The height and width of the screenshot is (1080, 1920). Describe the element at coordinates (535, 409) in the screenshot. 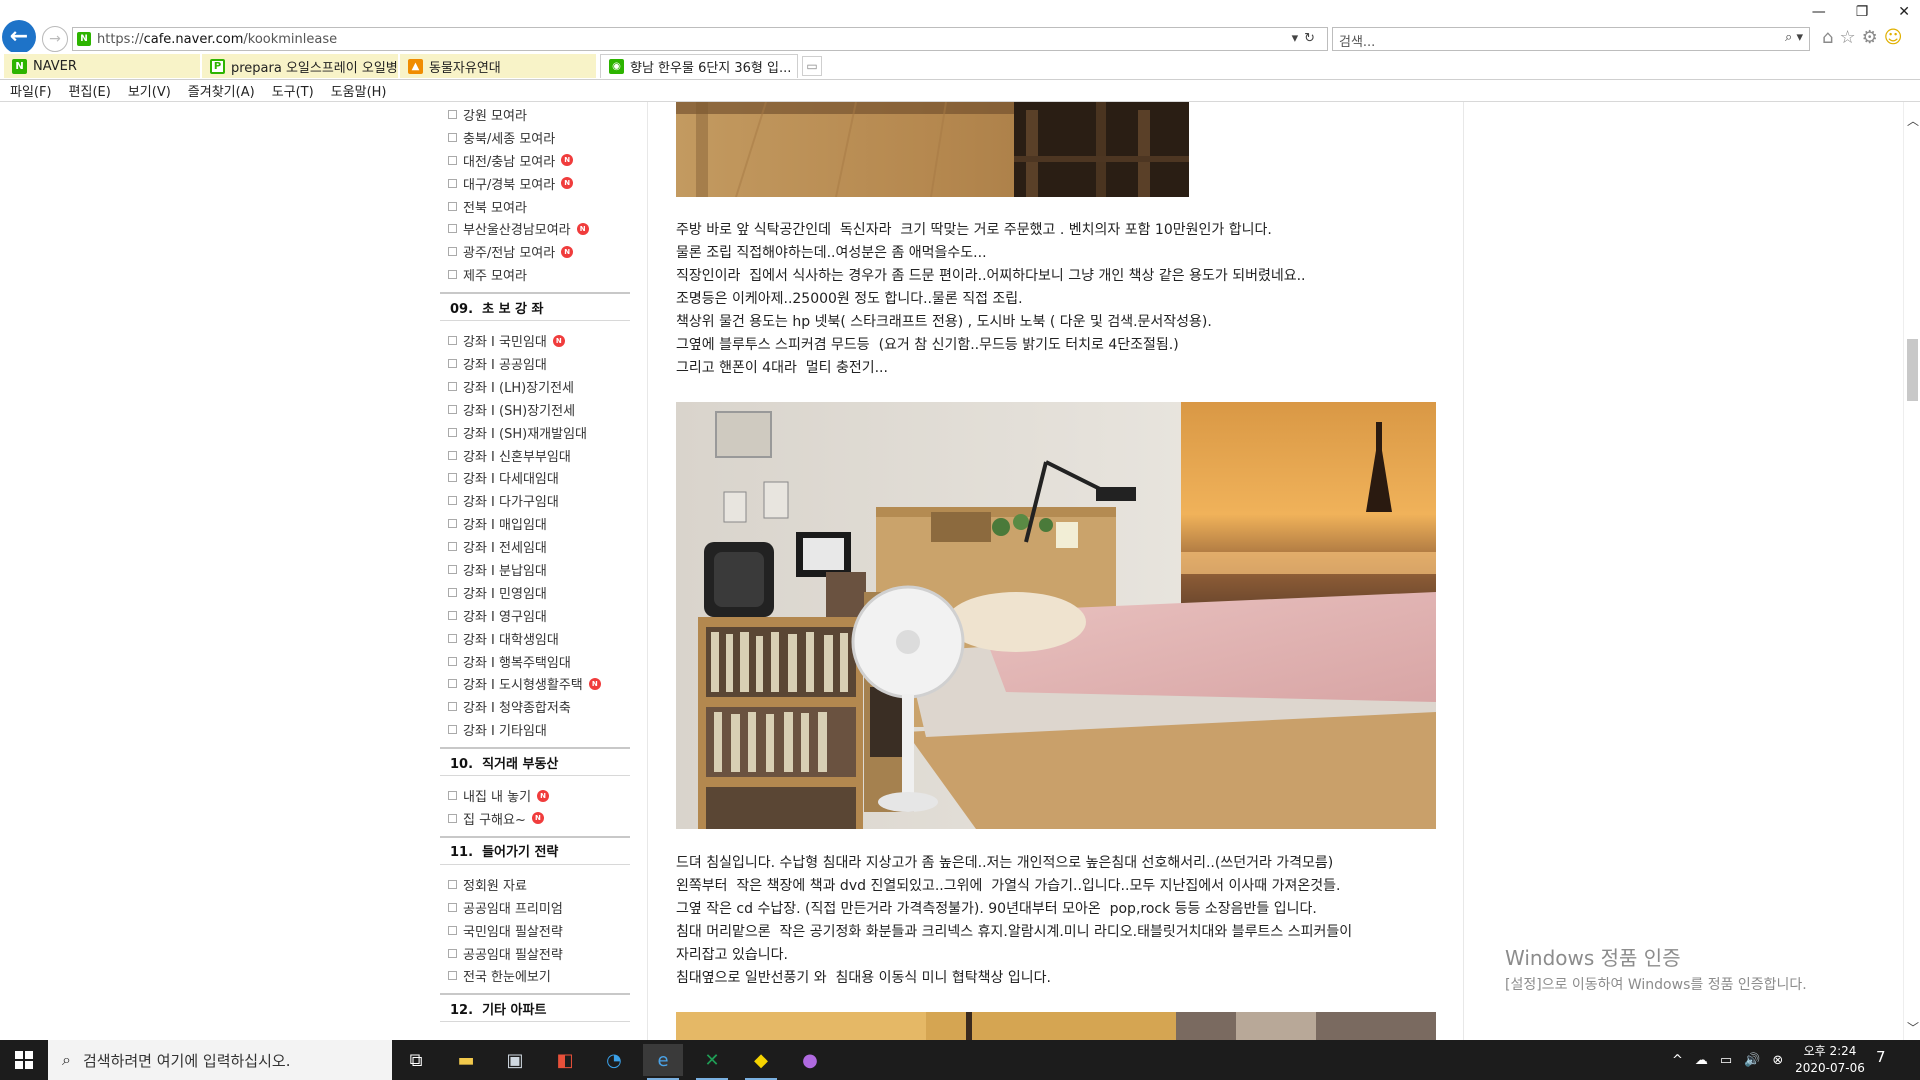

I see `sidebar-menu-item: 강좌 I (SH)장기전세` at that location.